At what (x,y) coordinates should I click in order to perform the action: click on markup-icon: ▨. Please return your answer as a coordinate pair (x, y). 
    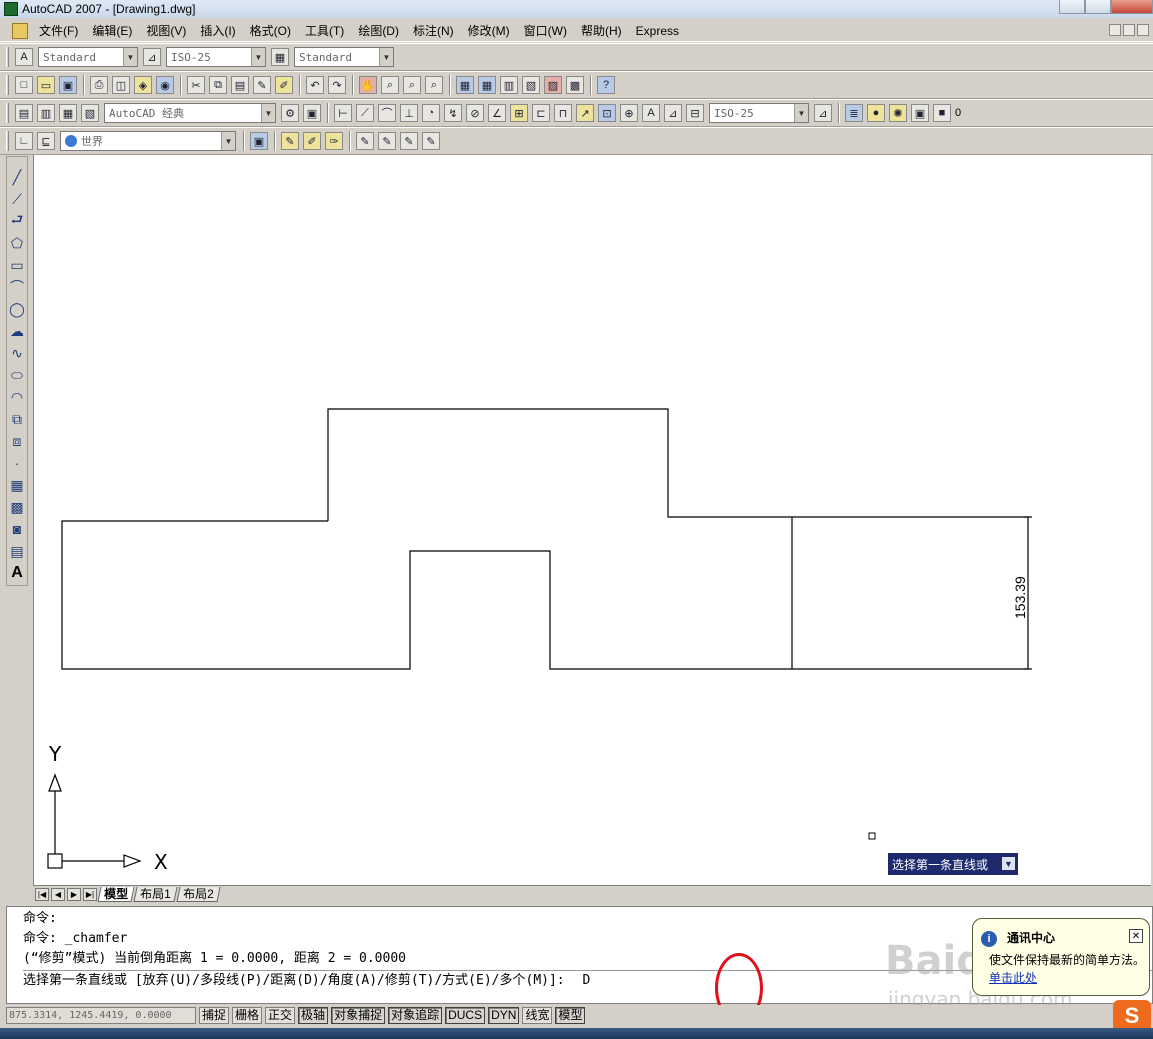
    Looking at the image, I should click on (553, 85).